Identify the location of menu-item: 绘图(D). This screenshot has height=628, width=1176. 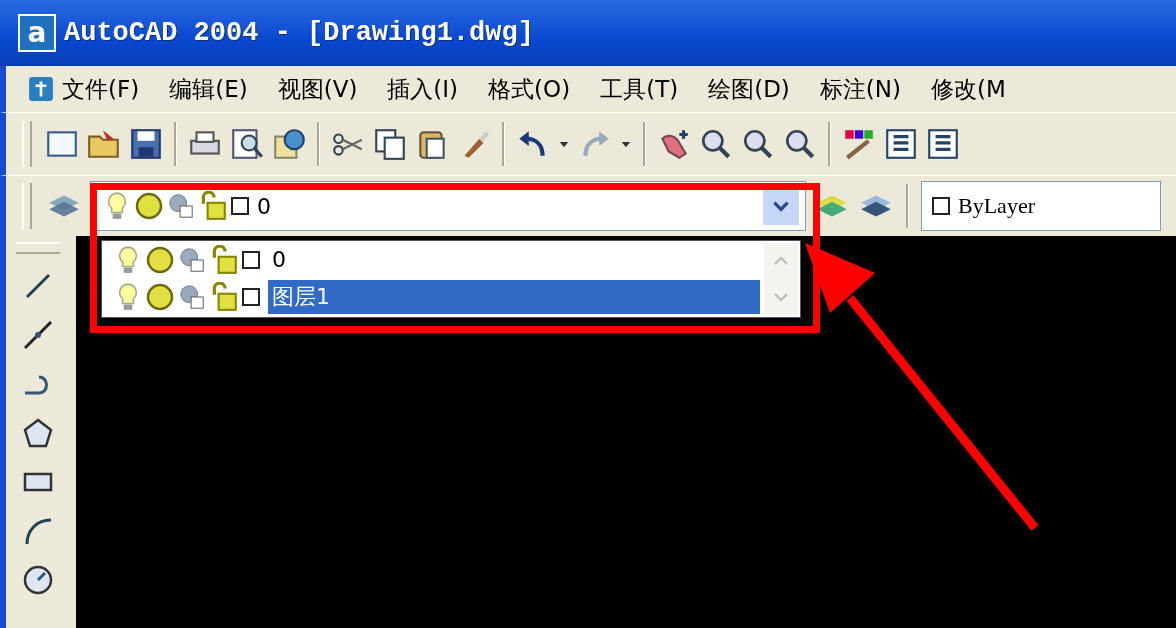
(749, 89).